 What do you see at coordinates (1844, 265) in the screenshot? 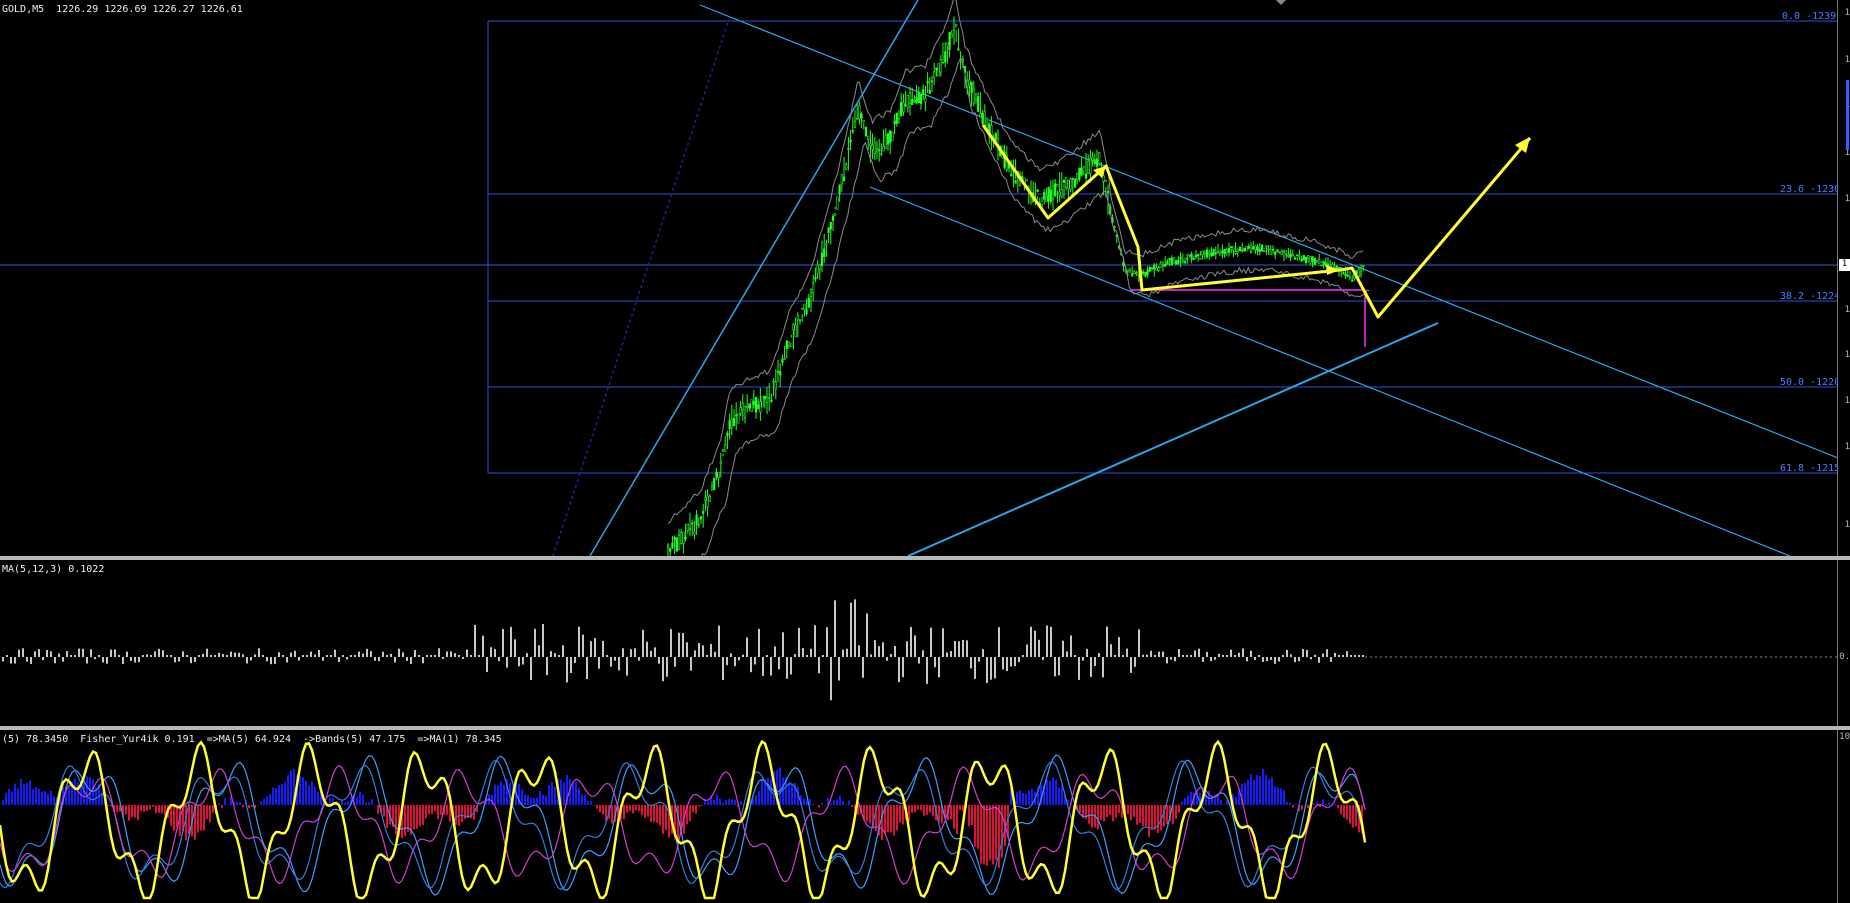
I see `current-price-marker: 1` at bounding box center [1844, 265].